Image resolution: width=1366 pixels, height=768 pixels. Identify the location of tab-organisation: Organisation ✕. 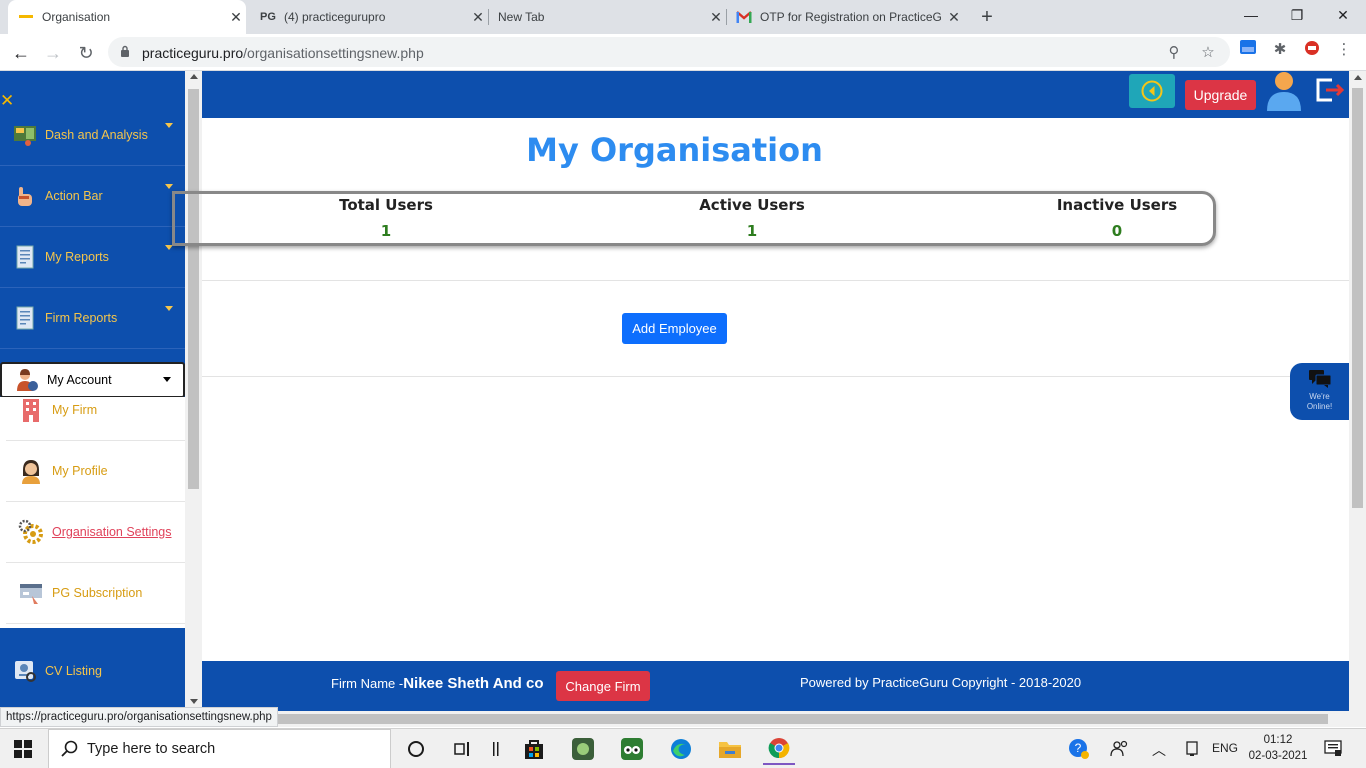
(127, 17).